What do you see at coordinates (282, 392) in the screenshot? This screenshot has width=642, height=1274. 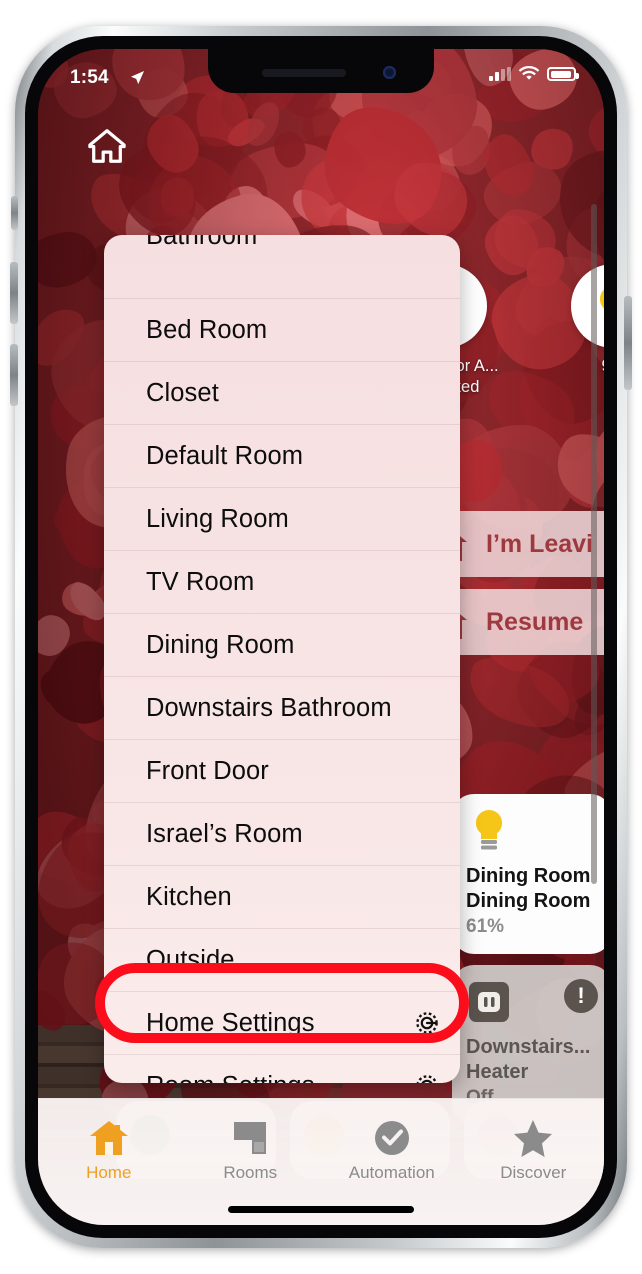 I see `menu-item-closet: Closet` at bounding box center [282, 392].